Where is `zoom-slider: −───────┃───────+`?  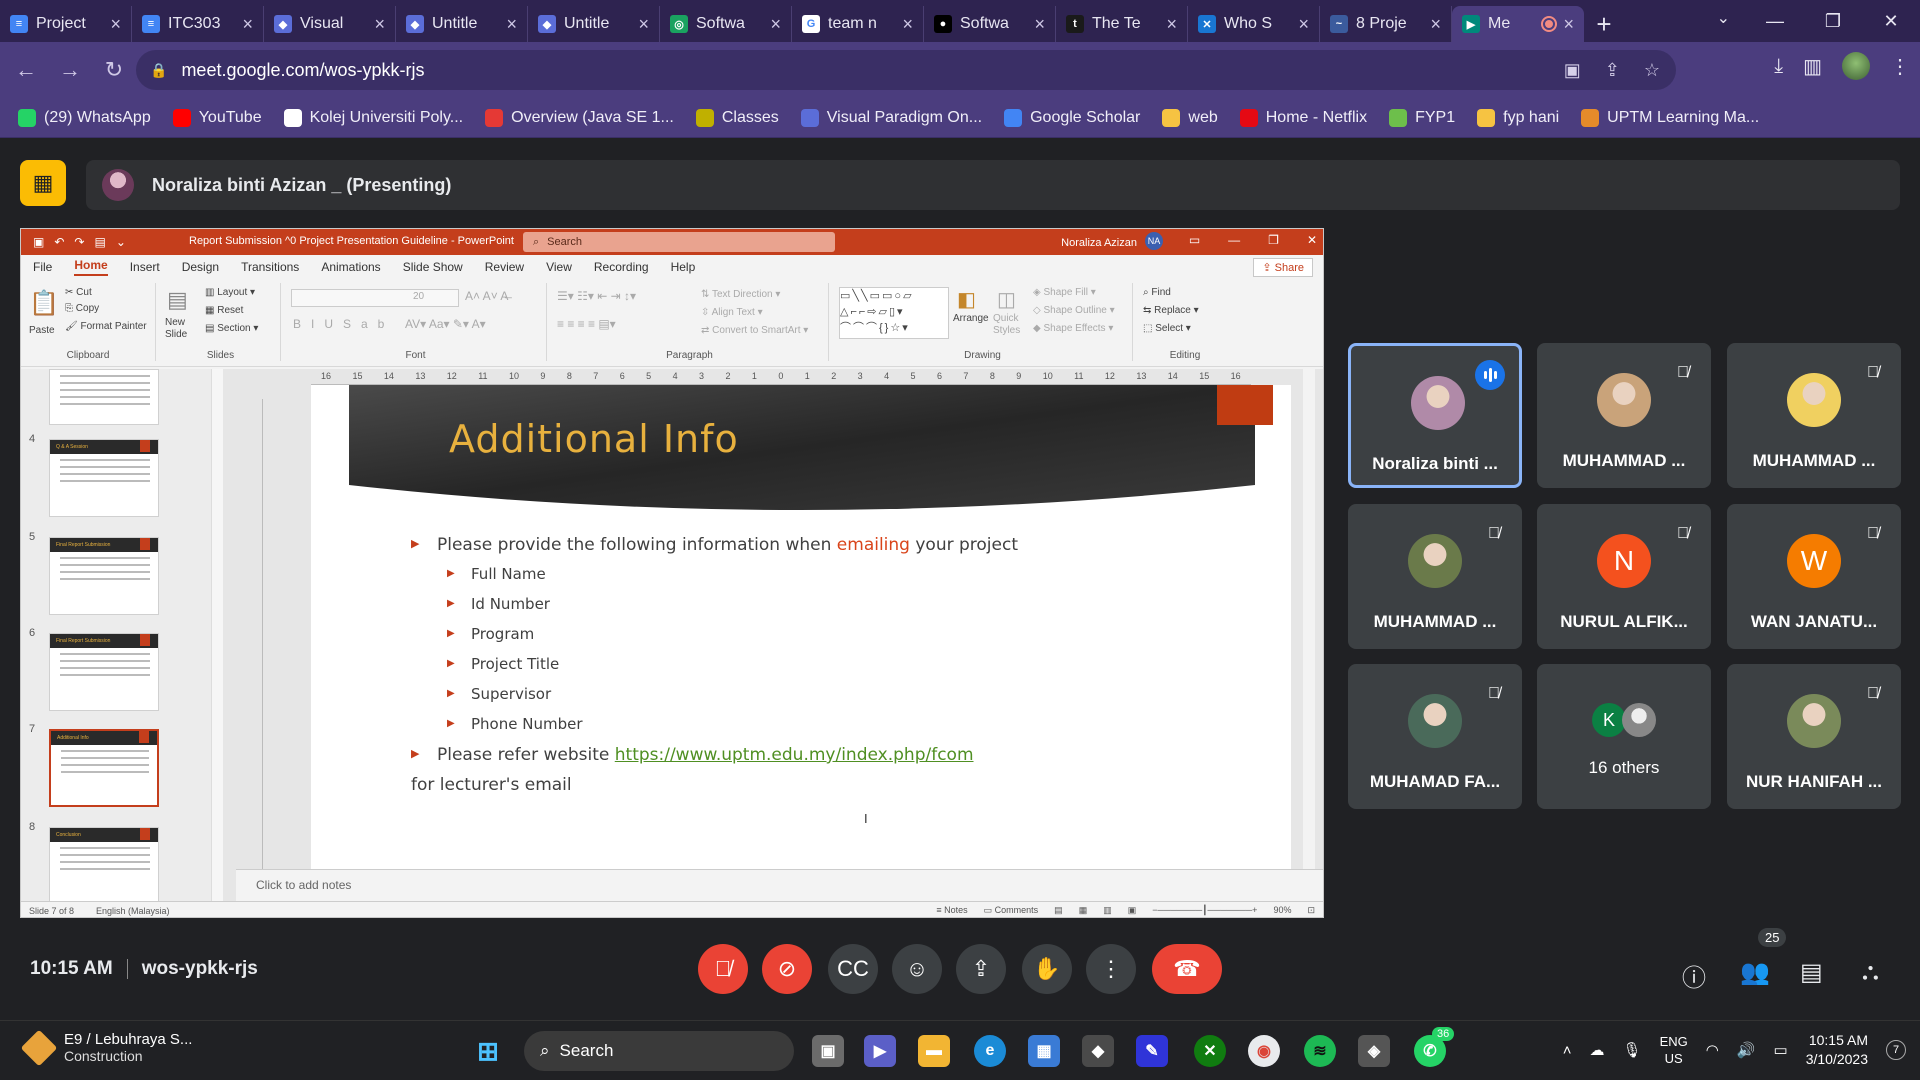
zoom-slider: −───────┃───────+ is located at coordinates (1204, 910).